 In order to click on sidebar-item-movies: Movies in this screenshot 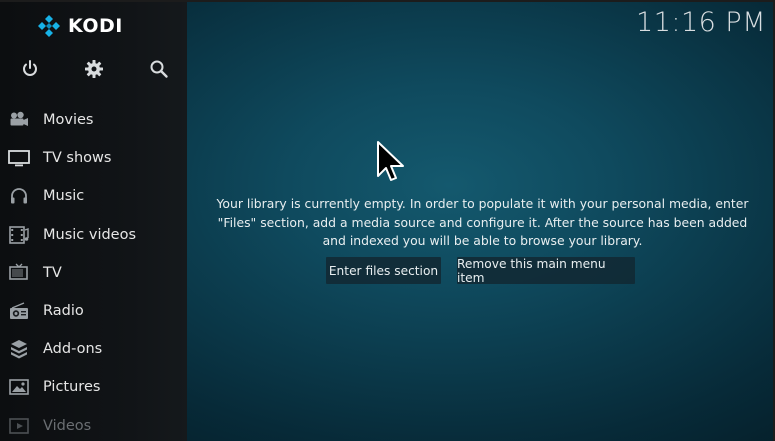, I will do `click(93, 120)`.